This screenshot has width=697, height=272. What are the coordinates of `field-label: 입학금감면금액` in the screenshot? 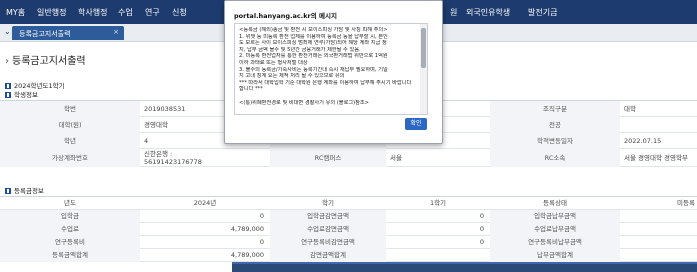 It's located at (328, 216).